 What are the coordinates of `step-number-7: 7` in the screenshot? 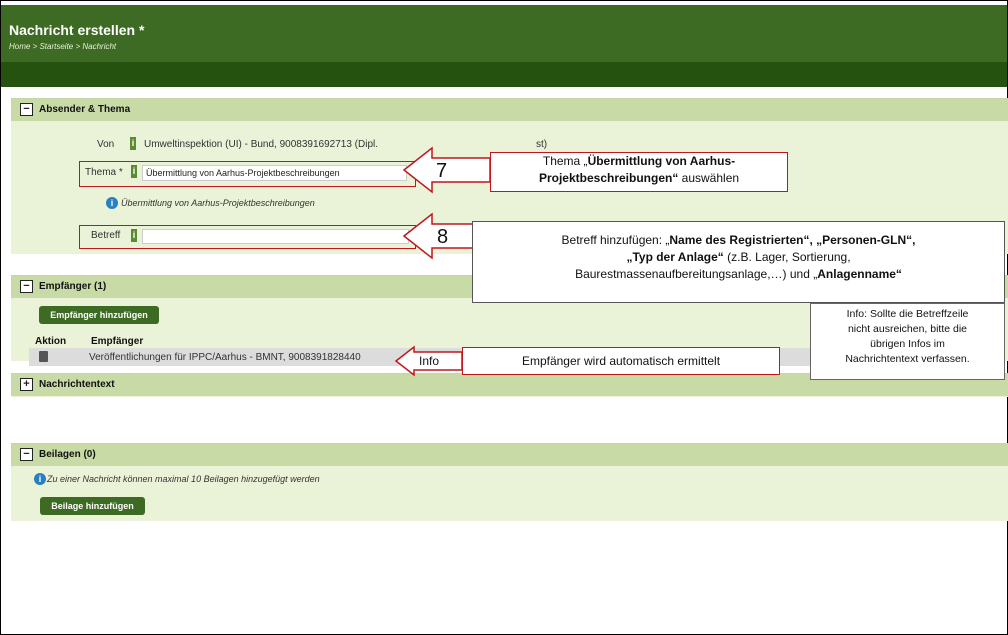 It's located at (442, 171).